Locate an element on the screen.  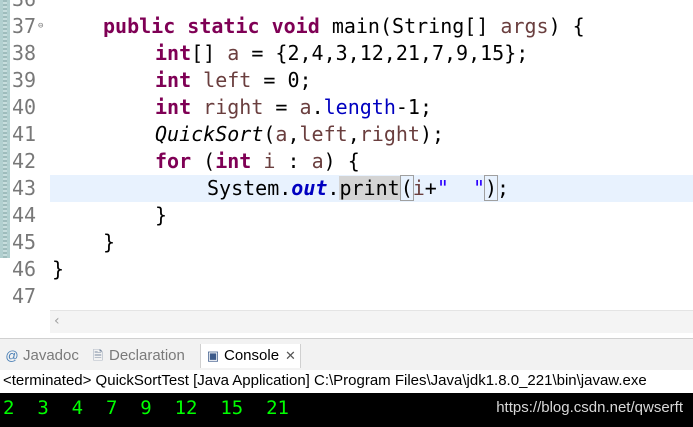
tab-label: Declaration is located at coordinates (147, 355).